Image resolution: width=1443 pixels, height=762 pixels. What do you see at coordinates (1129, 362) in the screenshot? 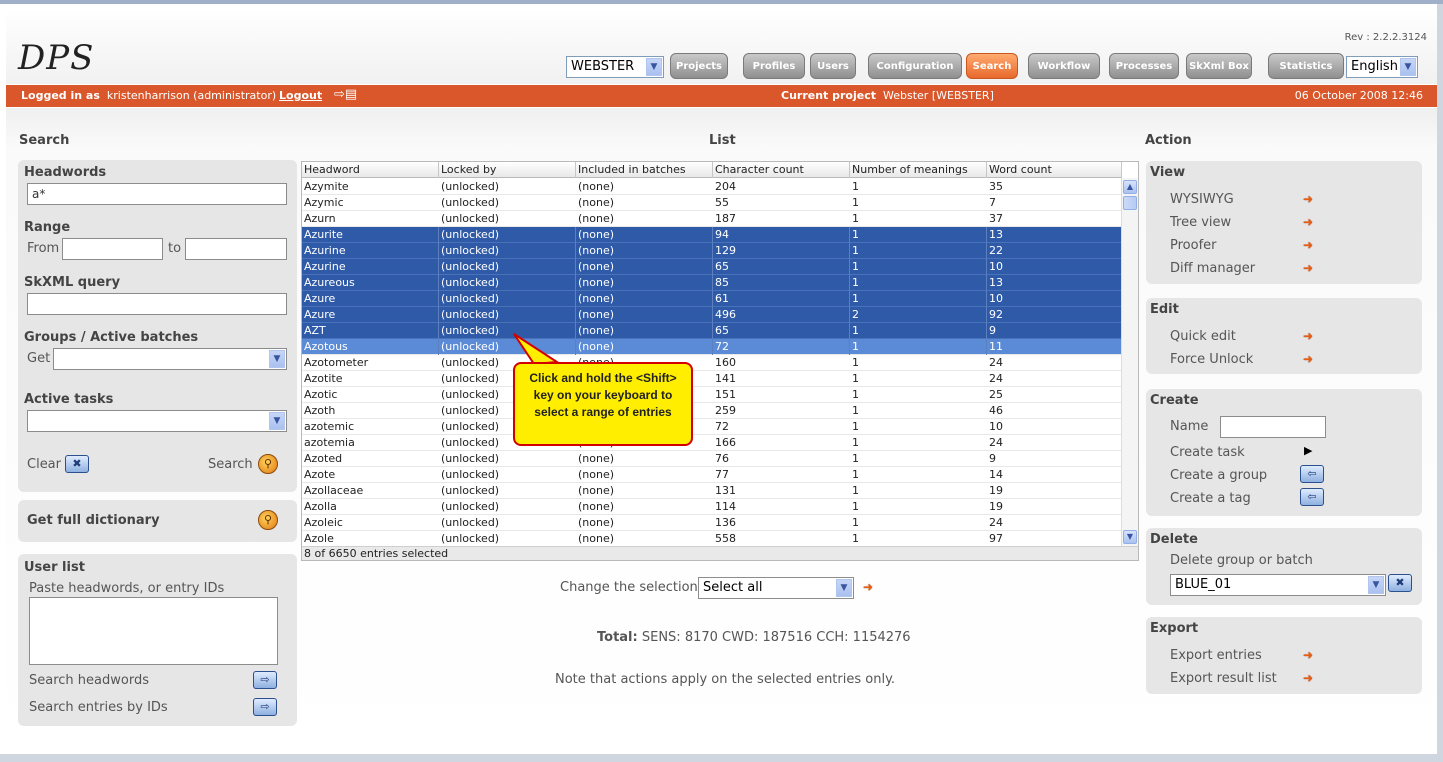
I see `vertical-scrollbar: ▲ ▼` at bounding box center [1129, 362].